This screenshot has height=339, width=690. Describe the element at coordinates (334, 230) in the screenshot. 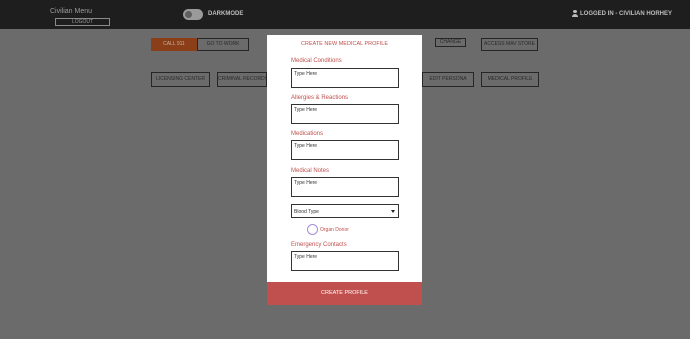

I see `organ-donor-label: Organ Donor` at that location.